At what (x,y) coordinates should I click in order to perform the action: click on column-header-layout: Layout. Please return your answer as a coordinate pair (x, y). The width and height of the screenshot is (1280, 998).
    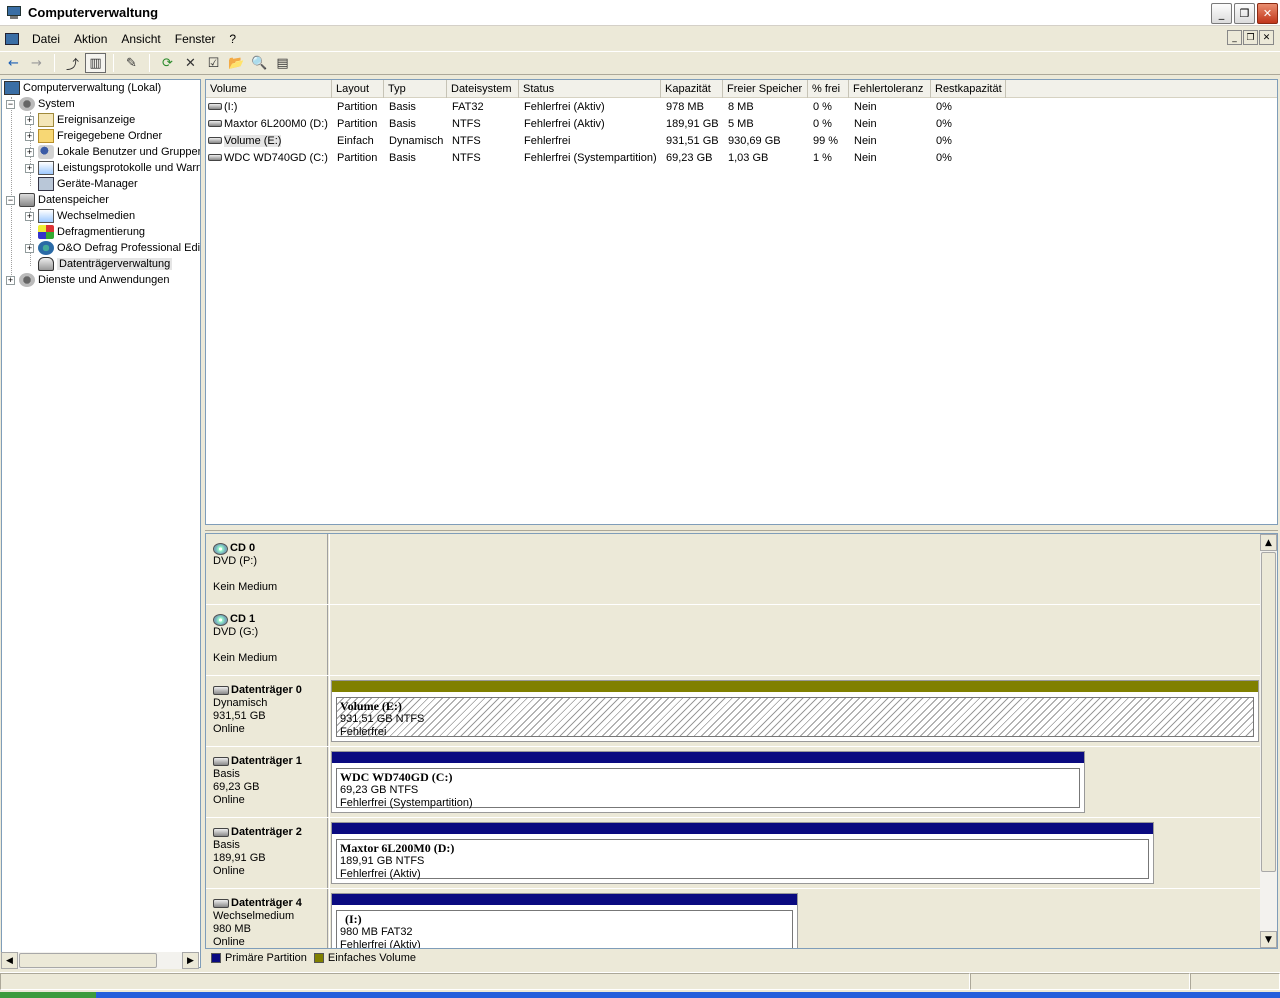
    Looking at the image, I should click on (358, 89).